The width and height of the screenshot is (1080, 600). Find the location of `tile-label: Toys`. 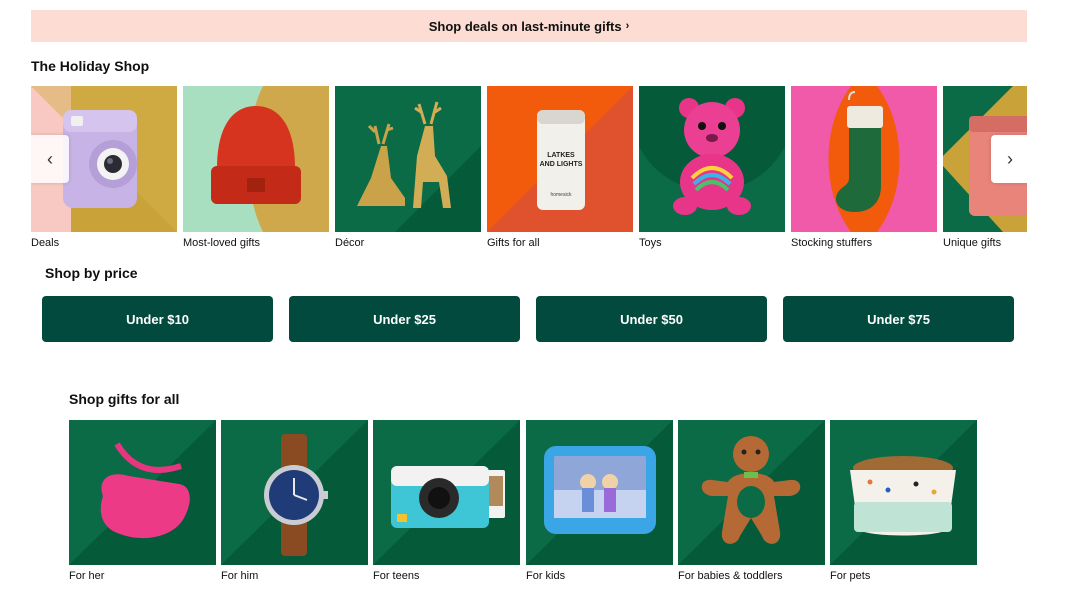

tile-label: Toys is located at coordinates (650, 243).